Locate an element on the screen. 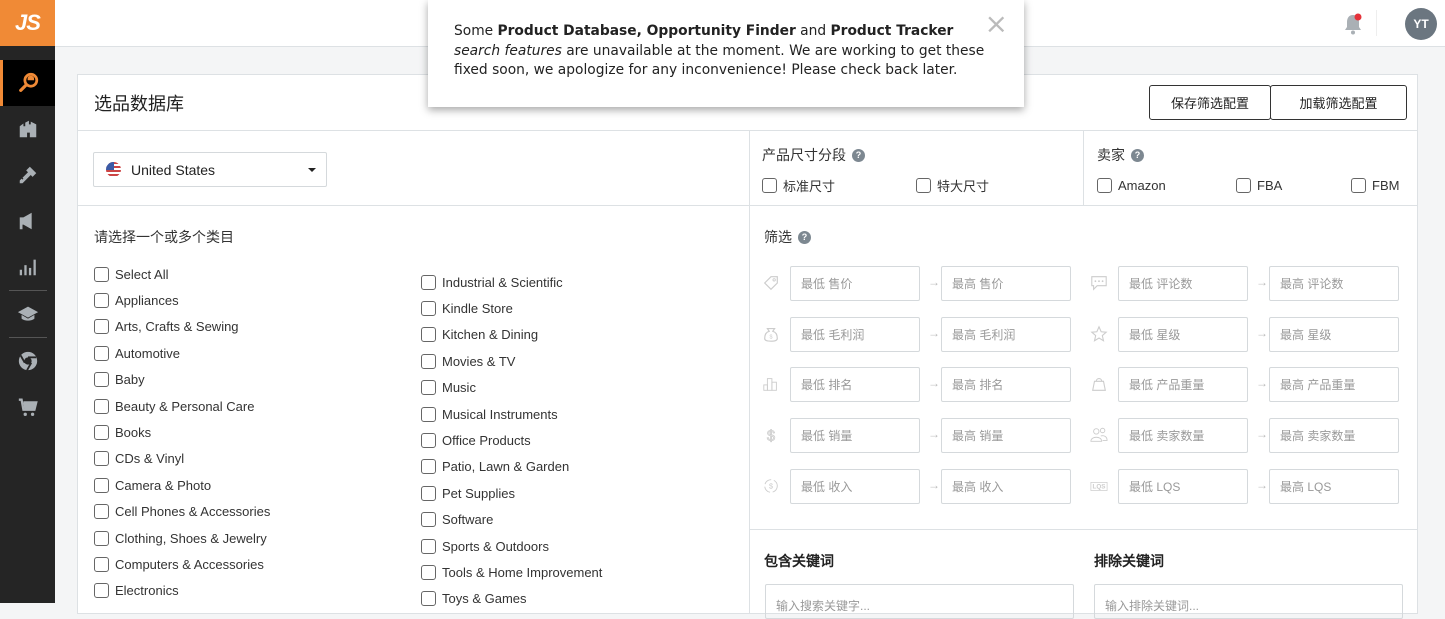 Image resolution: width=1445 pixels, height=619 pixels. sidebar-item-launch is located at coordinates (27, 221).